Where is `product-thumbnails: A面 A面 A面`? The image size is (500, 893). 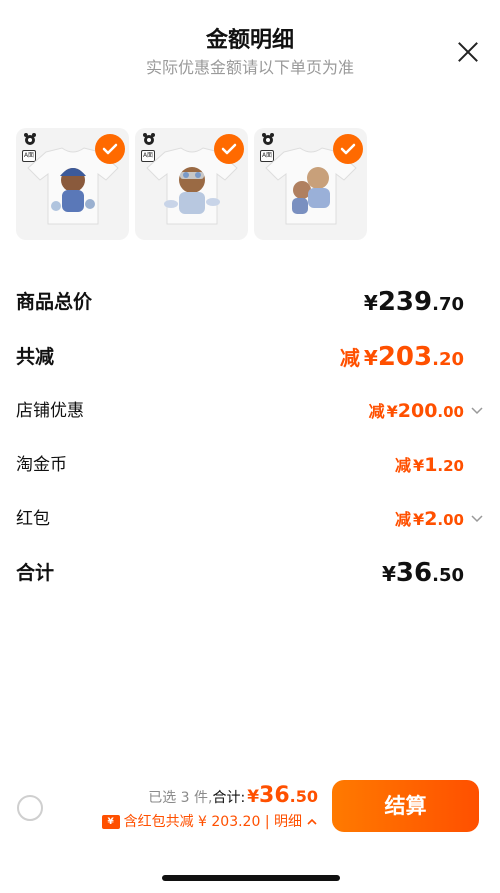
product-thumbnails: A面 A面 A面 is located at coordinates (251, 184).